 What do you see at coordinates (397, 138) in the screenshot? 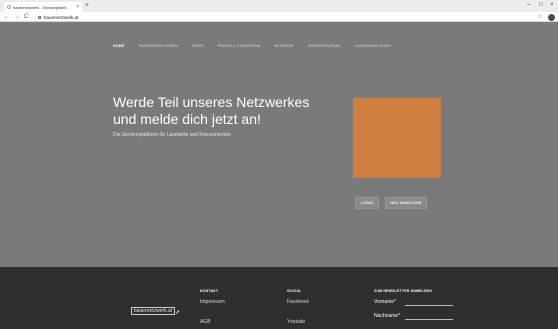
I see `hero-image-placeholder` at bounding box center [397, 138].